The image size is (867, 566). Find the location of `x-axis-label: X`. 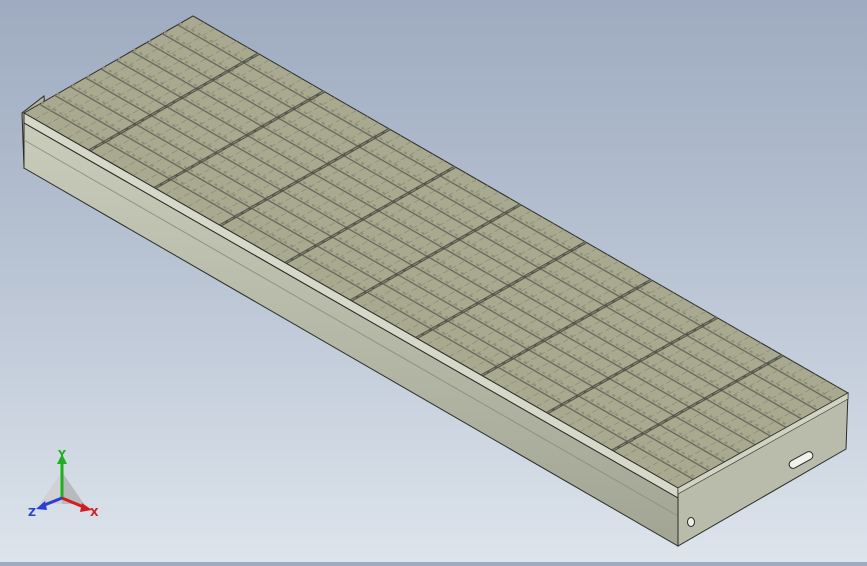

x-axis-label: X is located at coordinates (94, 512).